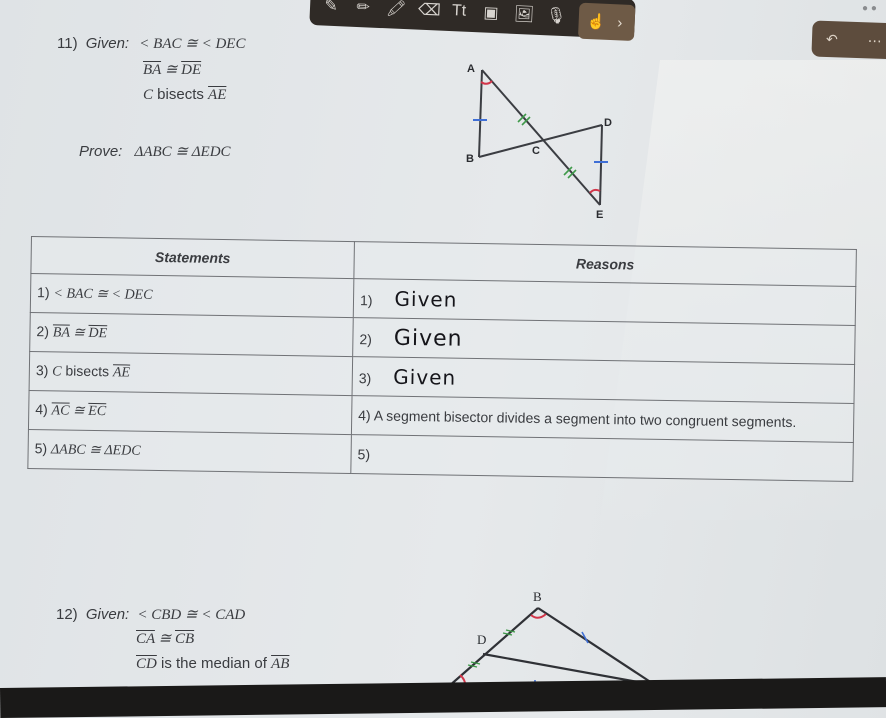 The width and height of the screenshot is (886, 718). Describe the element at coordinates (620, 22) in the screenshot. I see `chevron-right-icon: ›` at that location.